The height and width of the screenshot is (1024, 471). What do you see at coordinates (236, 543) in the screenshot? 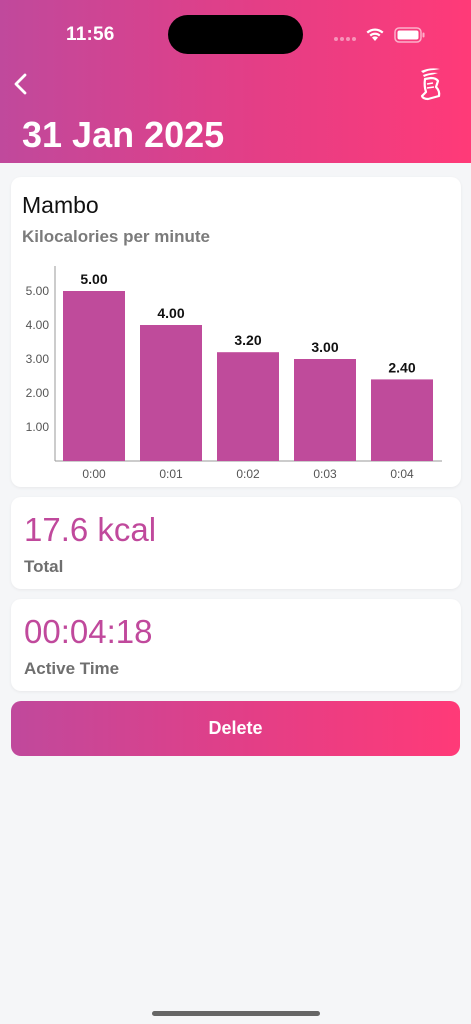
I see `total-card: 17.6 kcal Total` at bounding box center [236, 543].